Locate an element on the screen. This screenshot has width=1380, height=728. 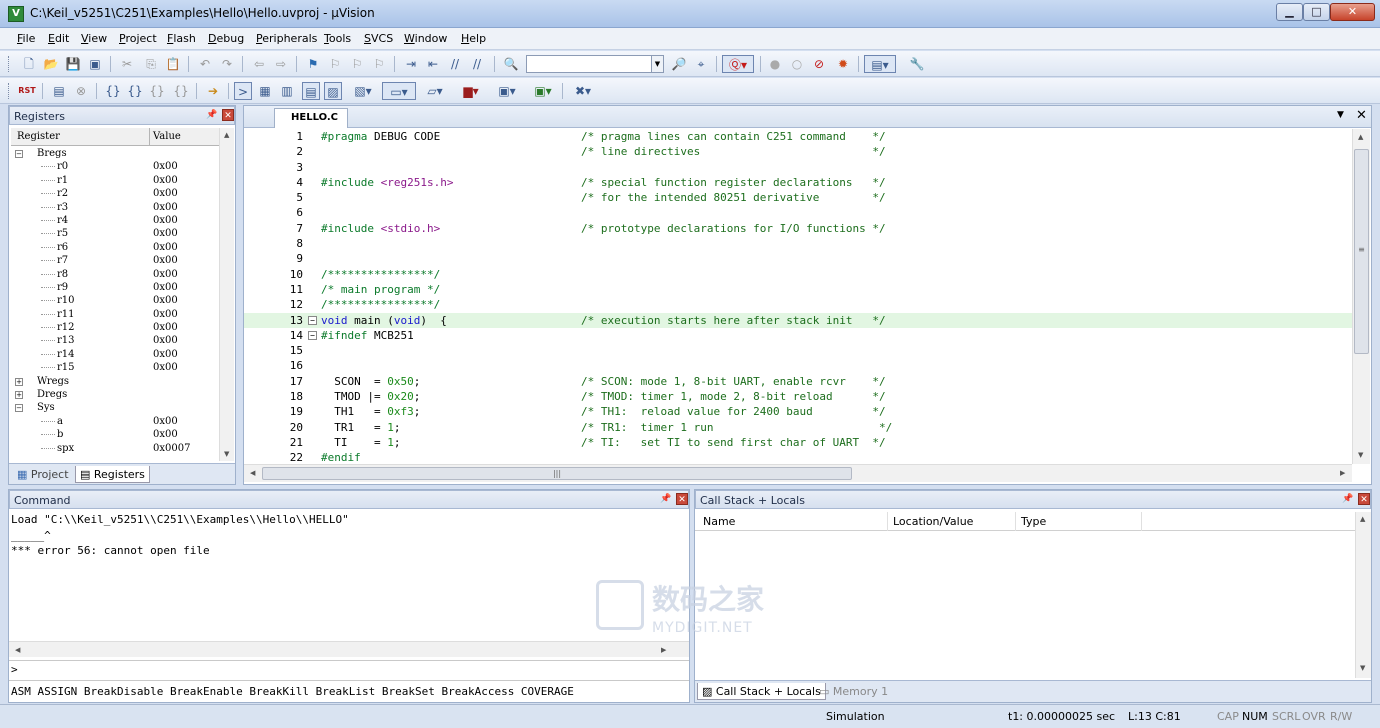
menu-svcs: SVCS is located at coordinates (378, 38).